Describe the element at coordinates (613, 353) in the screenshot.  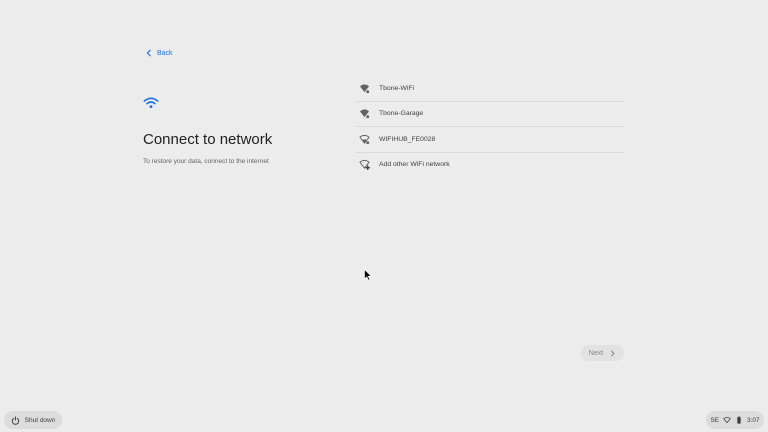
I see `chevron-right-icon` at that location.